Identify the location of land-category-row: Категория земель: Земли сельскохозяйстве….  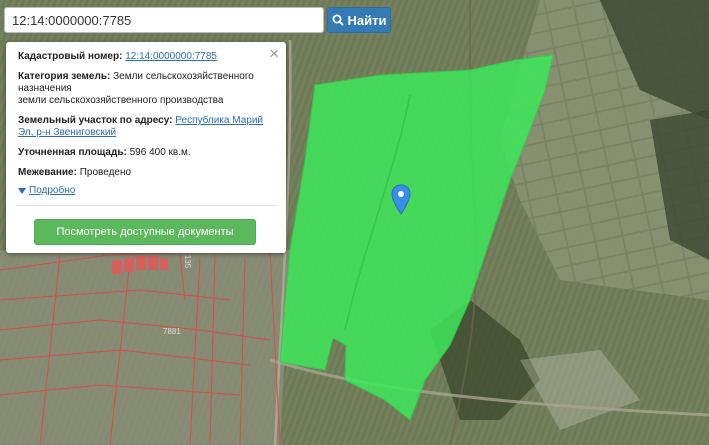
(146, 89).